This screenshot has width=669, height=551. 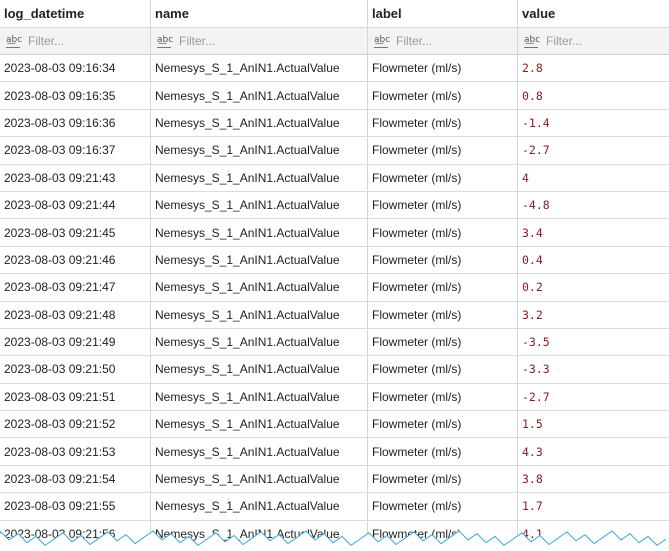 What do you see at coordinates (536, 122) in the screenshot?
I see `cell-text: -1.4` at bounding box center [536, 122].